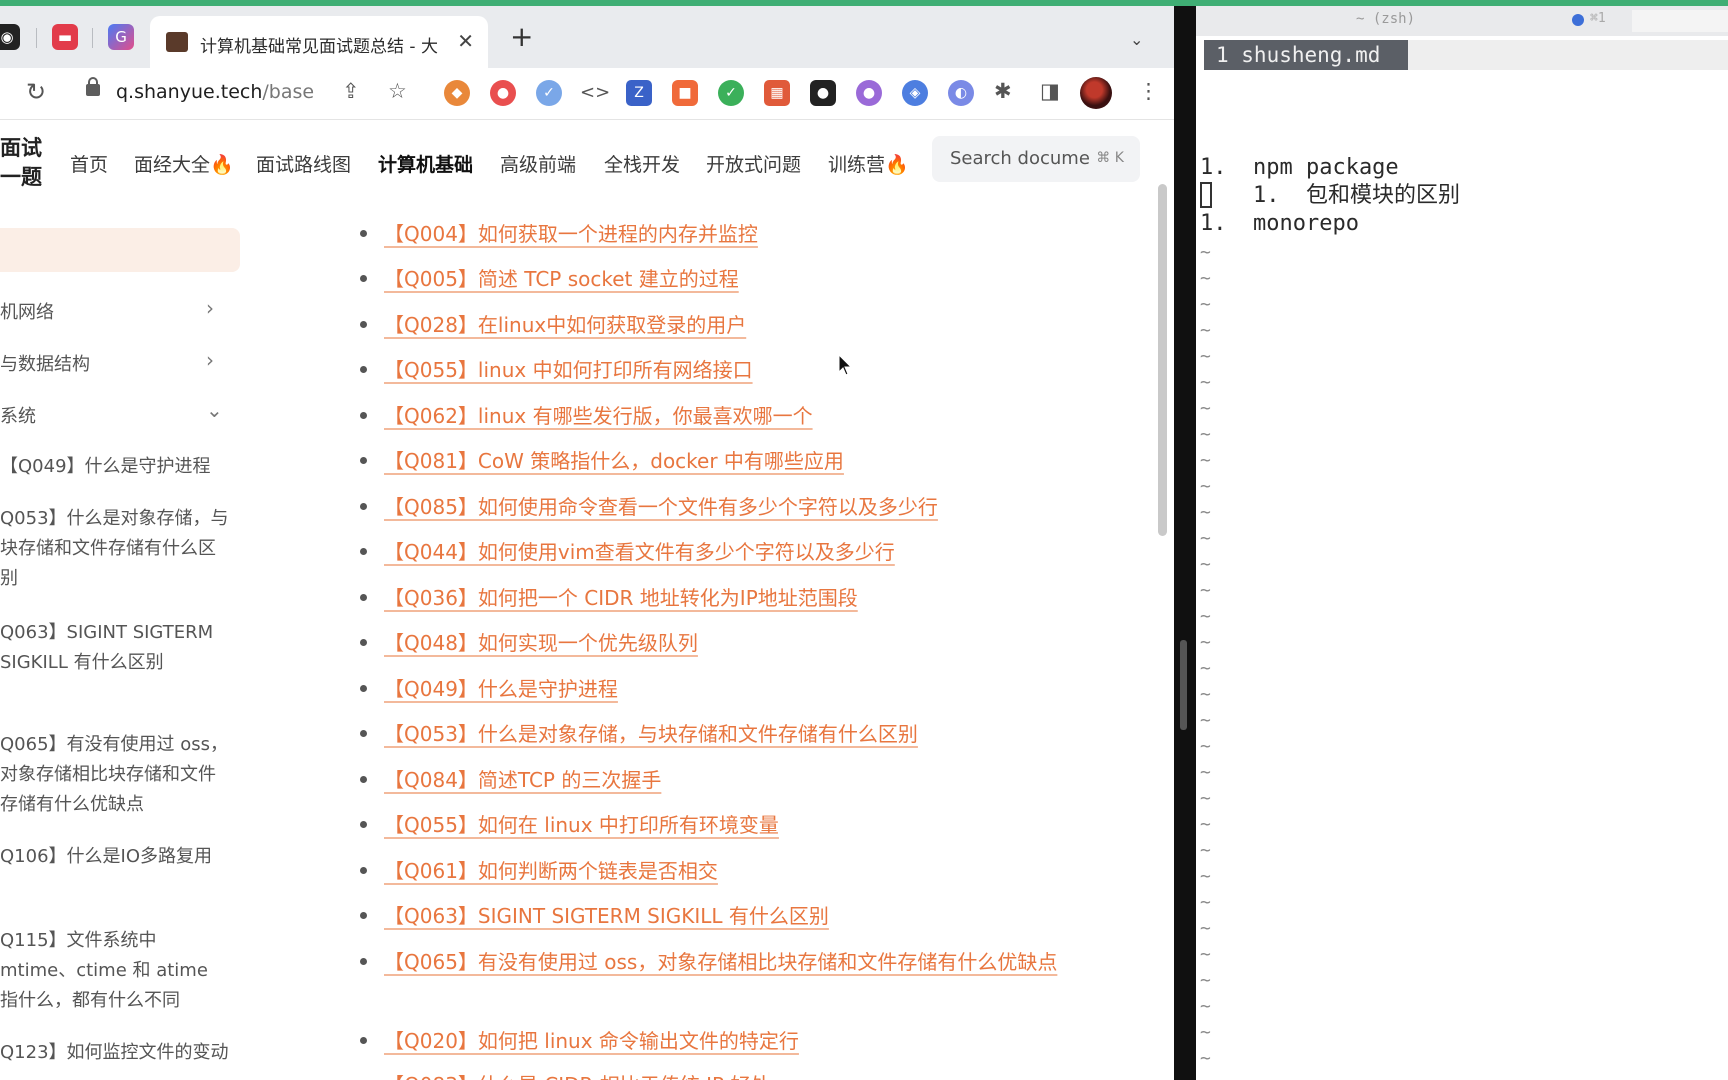 The image size is (1728, 1080). I want to click on search-box: Search docume ⌘ K, so click(1036, 159).